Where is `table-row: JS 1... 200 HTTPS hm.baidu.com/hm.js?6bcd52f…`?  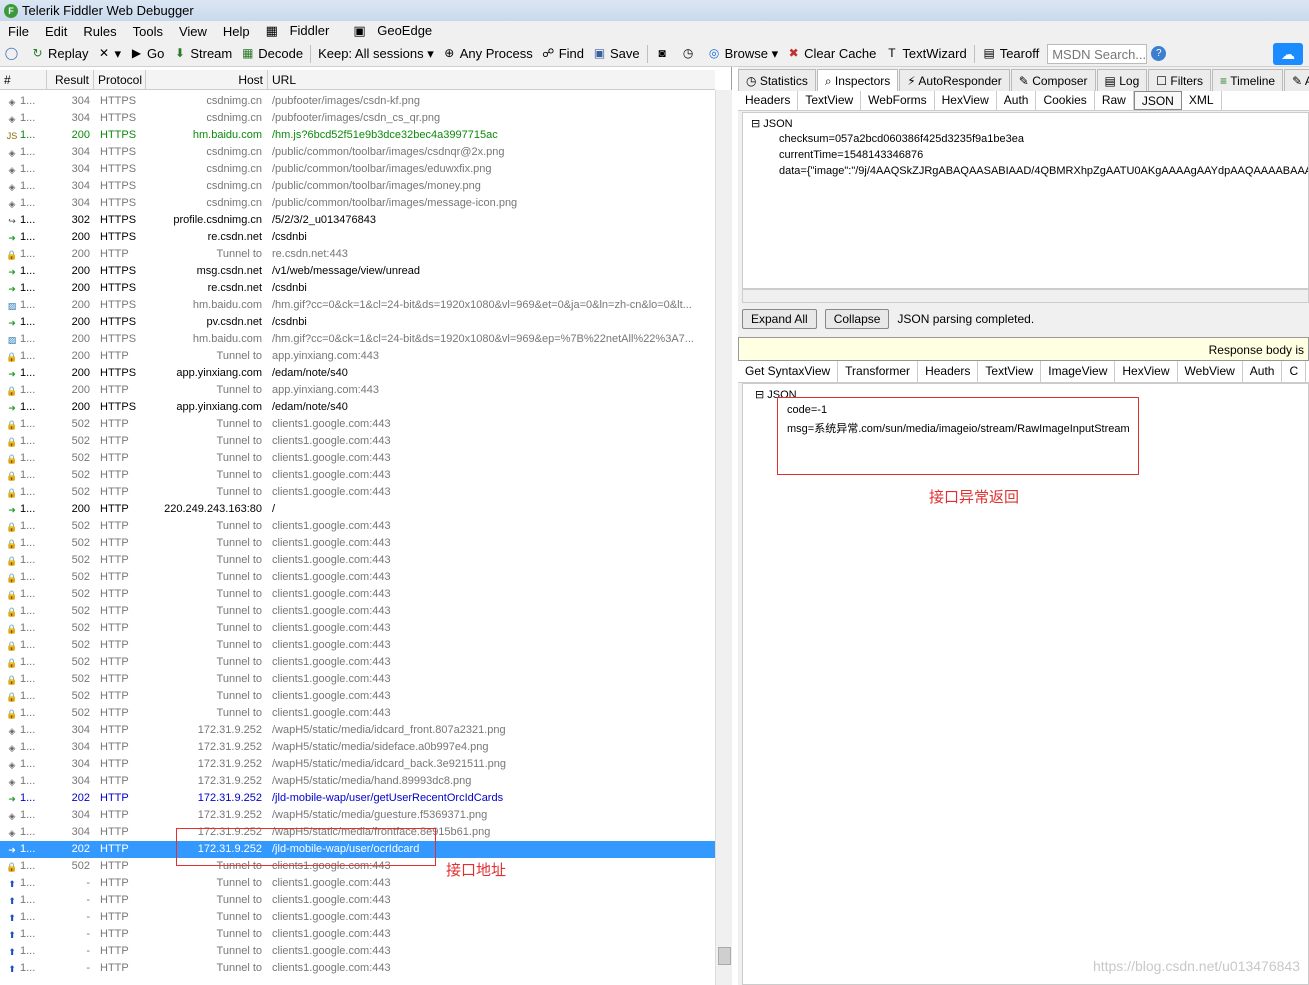
table-row: JS 1... 200 HTTPS hm.baidu.com/hm.js?6bcd52f… is located at coordinates (357, 135).